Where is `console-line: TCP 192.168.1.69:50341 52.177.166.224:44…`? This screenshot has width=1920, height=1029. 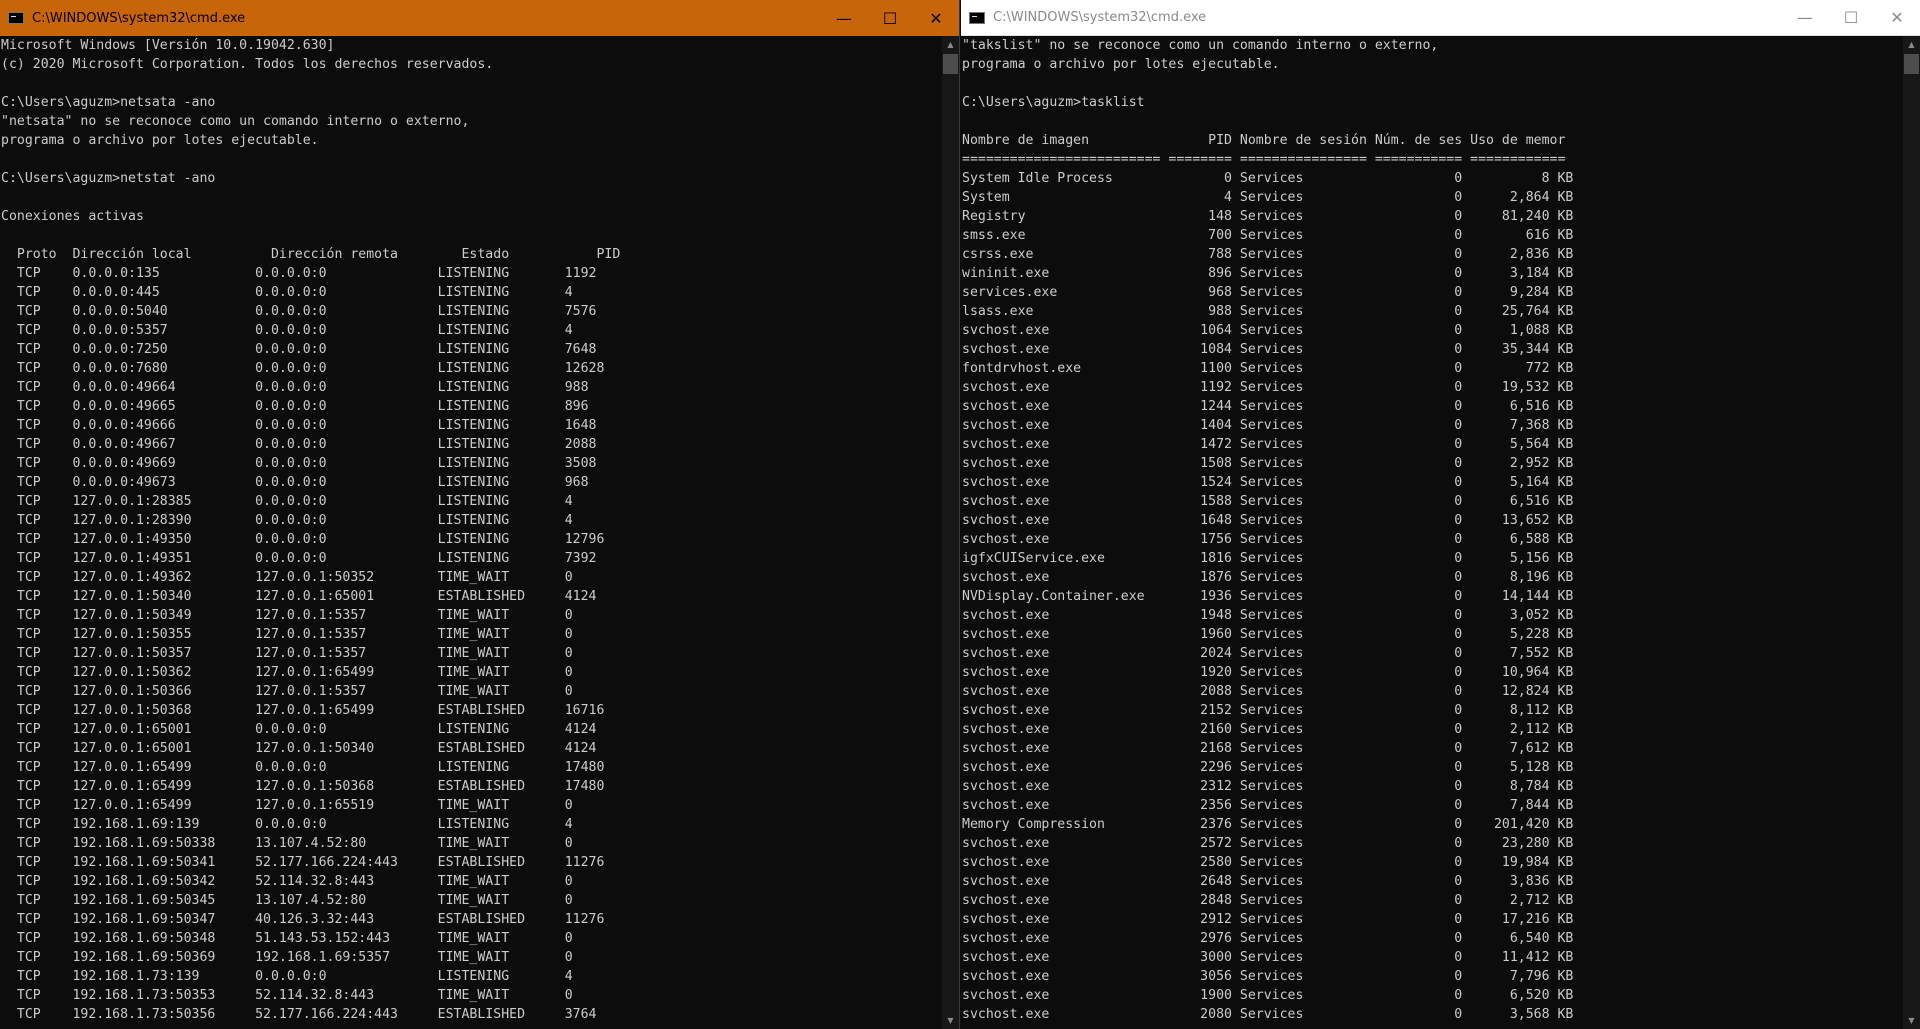
console-line: TCP 192.168.1.69:50341 52.177.166.224:44… is located at coordinates (303, 862).